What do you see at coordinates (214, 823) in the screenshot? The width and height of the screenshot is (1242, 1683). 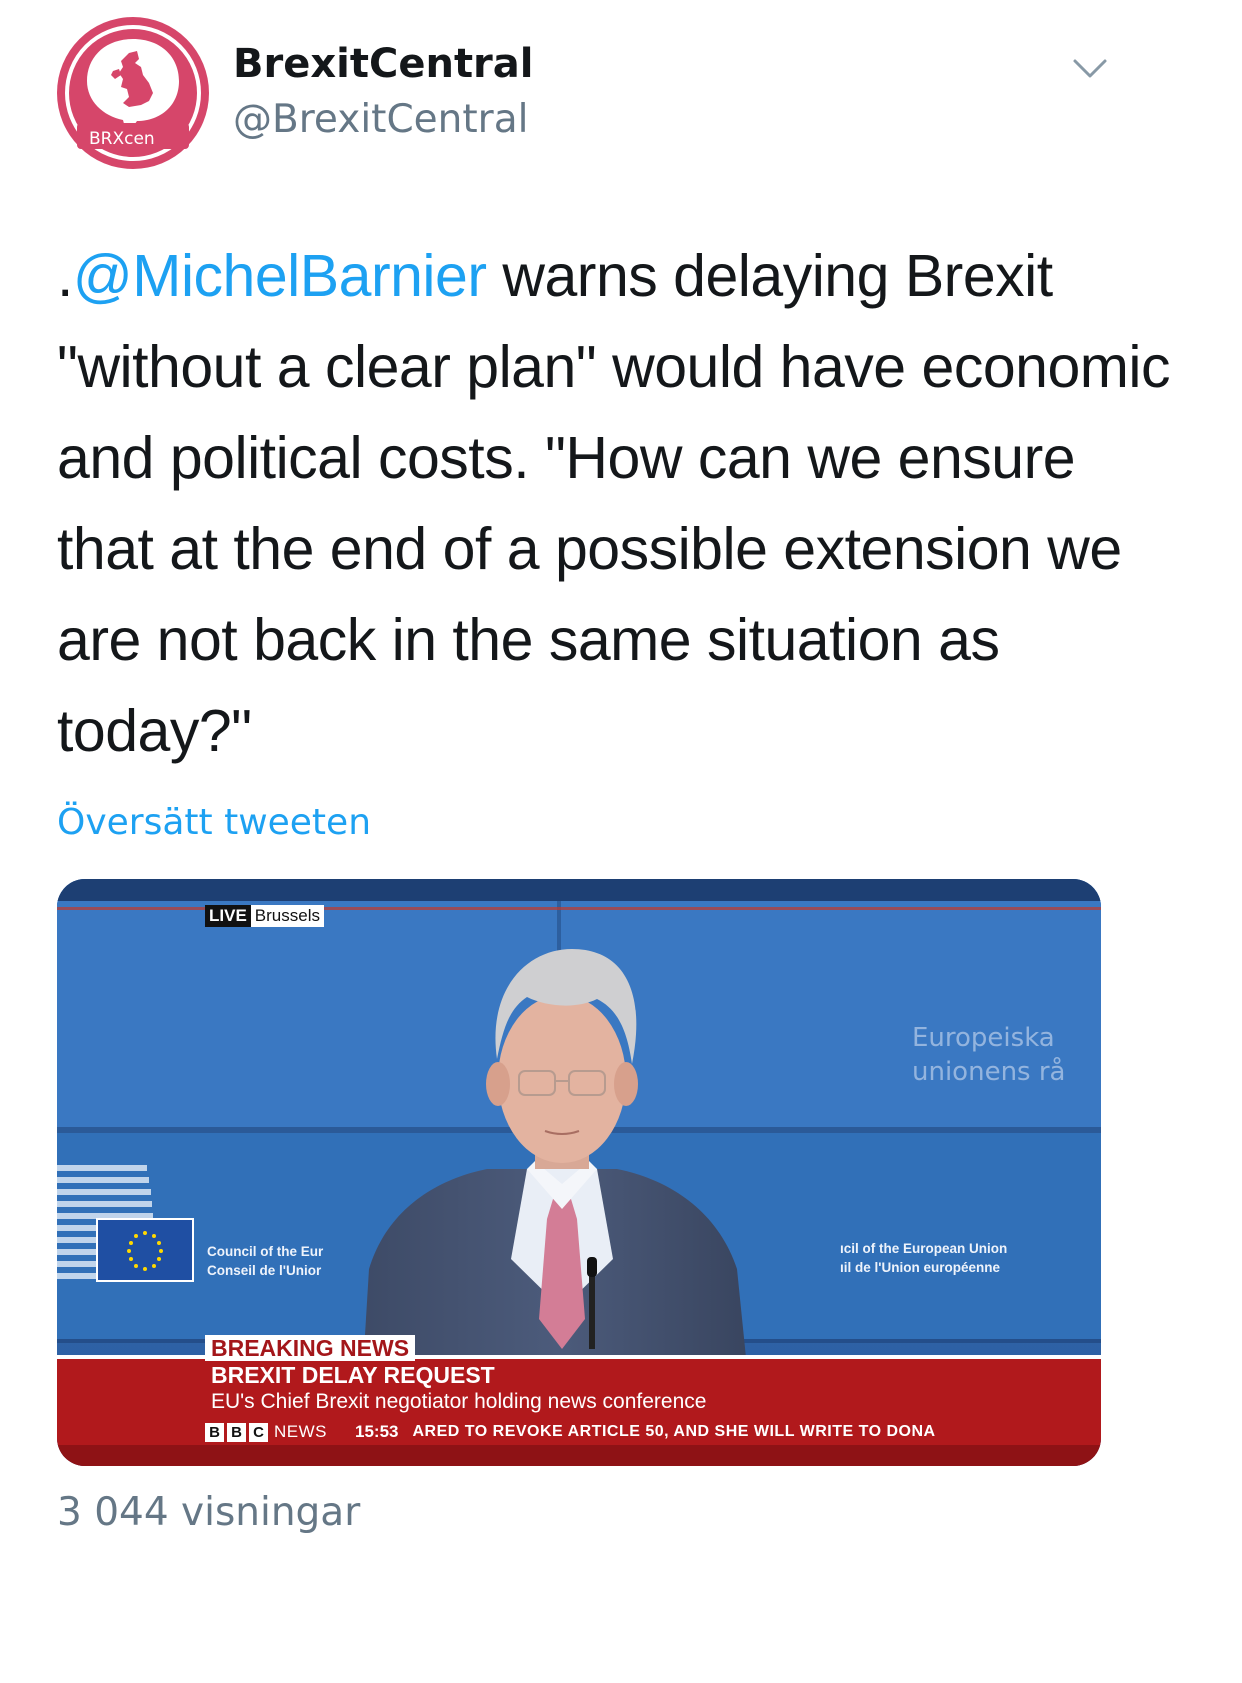 I see `translate-tweet-link: Översätt tweeten` at bounding box center [214, 823].